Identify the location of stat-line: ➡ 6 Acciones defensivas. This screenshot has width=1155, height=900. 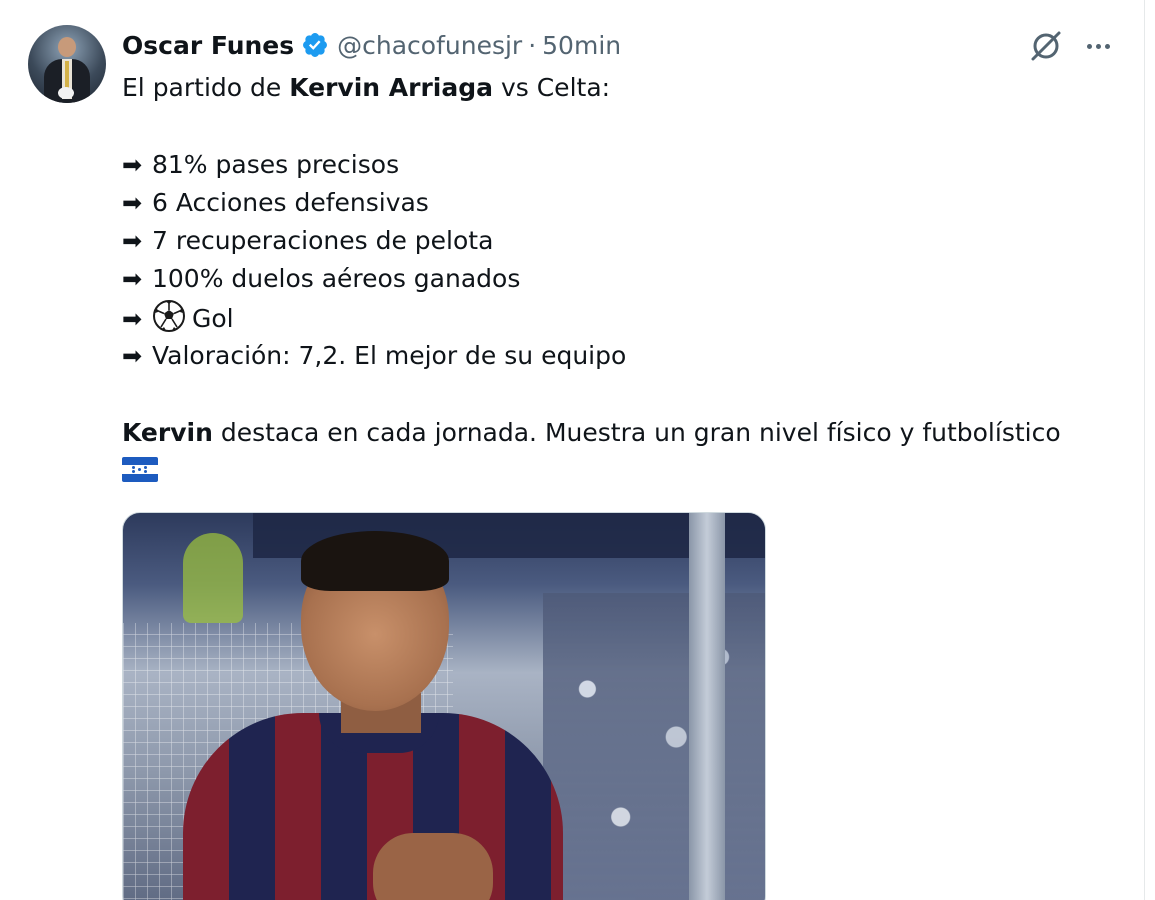
(627, 203).